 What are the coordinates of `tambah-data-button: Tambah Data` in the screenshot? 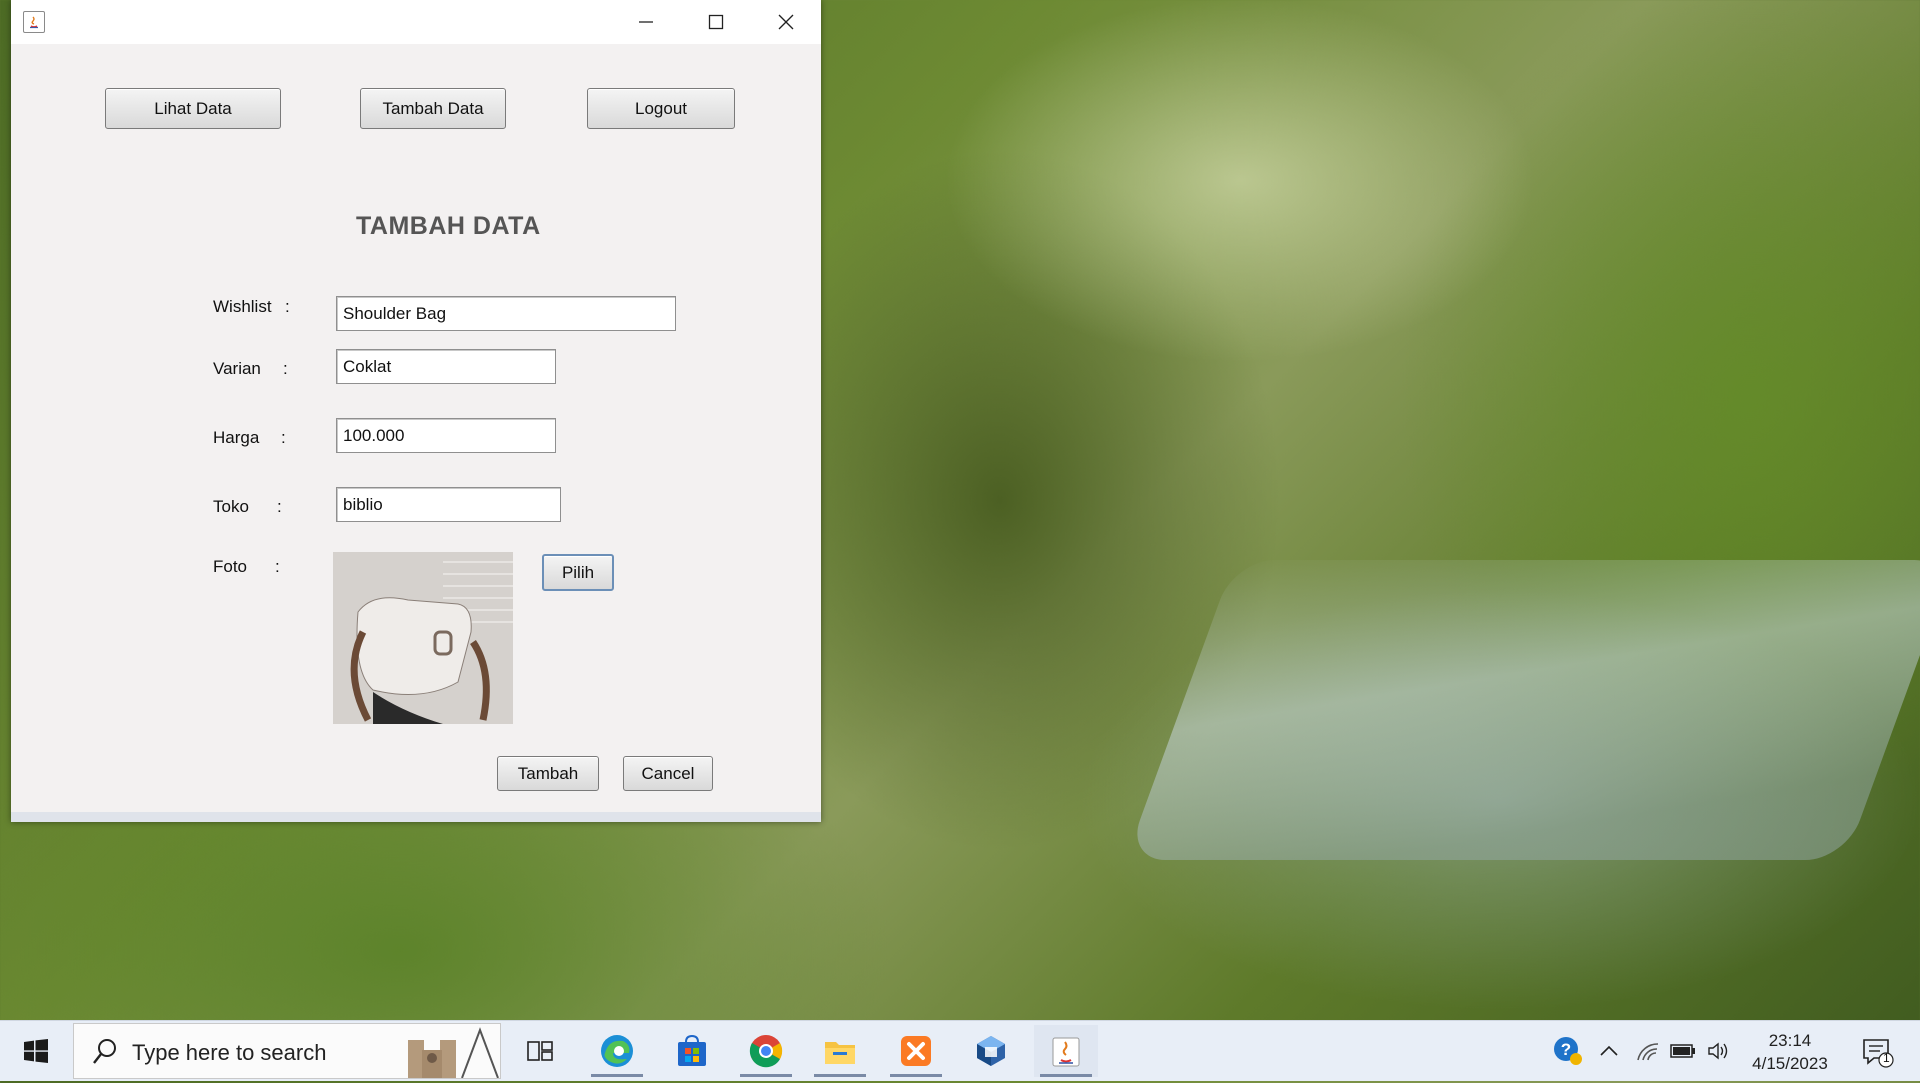 It's located at (433, 108).